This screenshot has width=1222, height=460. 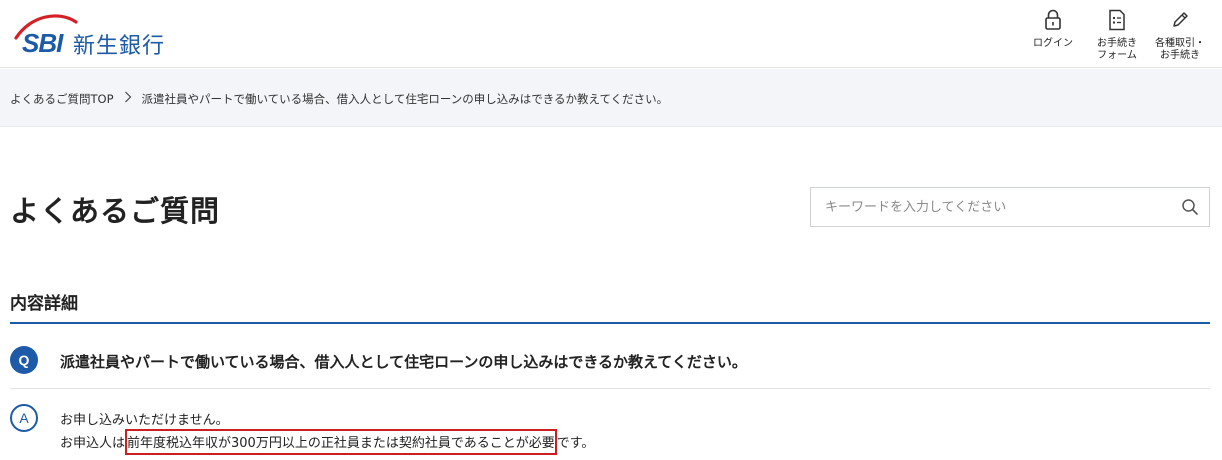 What do you see at coordinates (1190, 207) in the screenshot?
I see `search-icon` at bounding box center [1190, 207].